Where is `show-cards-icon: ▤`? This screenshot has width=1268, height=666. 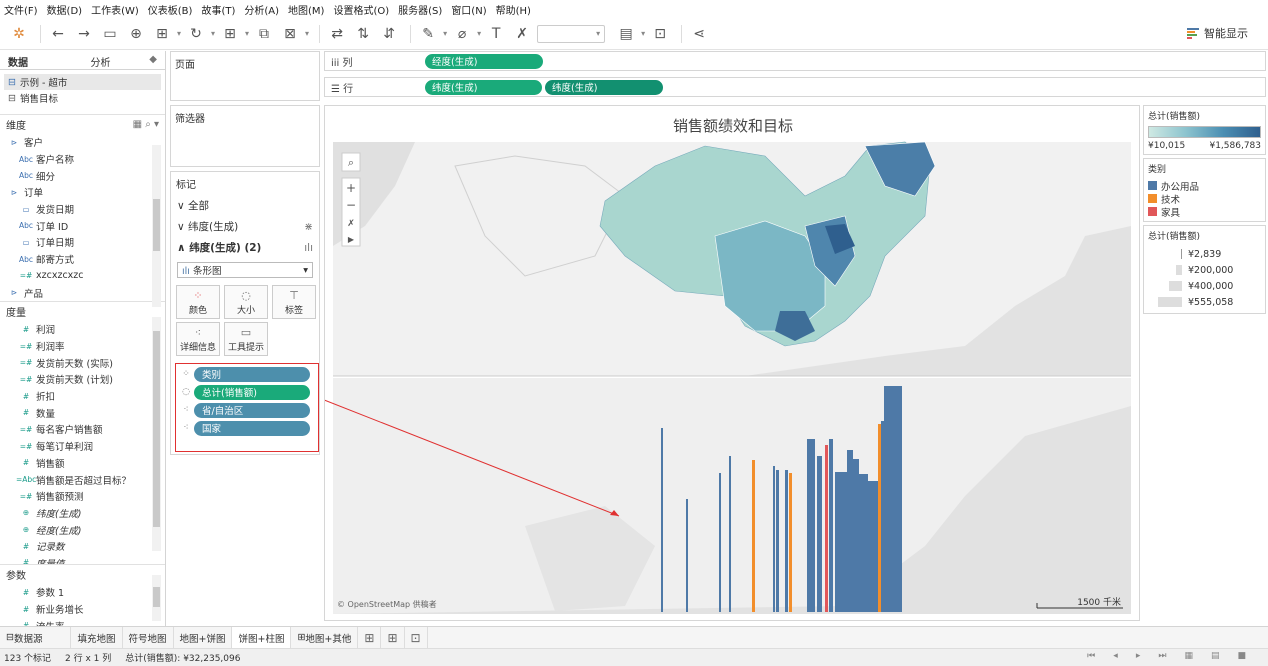 show-cards-icon: ▤ is located at coordinates (626, 34).